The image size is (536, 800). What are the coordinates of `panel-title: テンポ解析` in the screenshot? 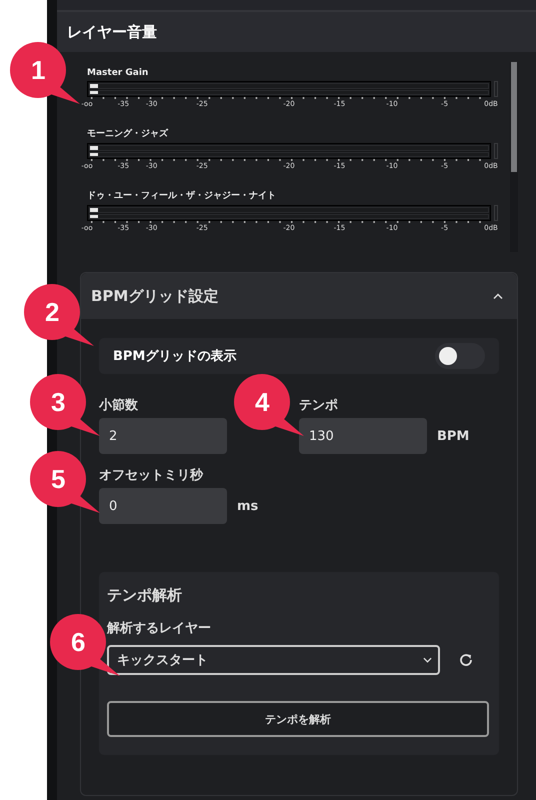 It's located at (145, 595).